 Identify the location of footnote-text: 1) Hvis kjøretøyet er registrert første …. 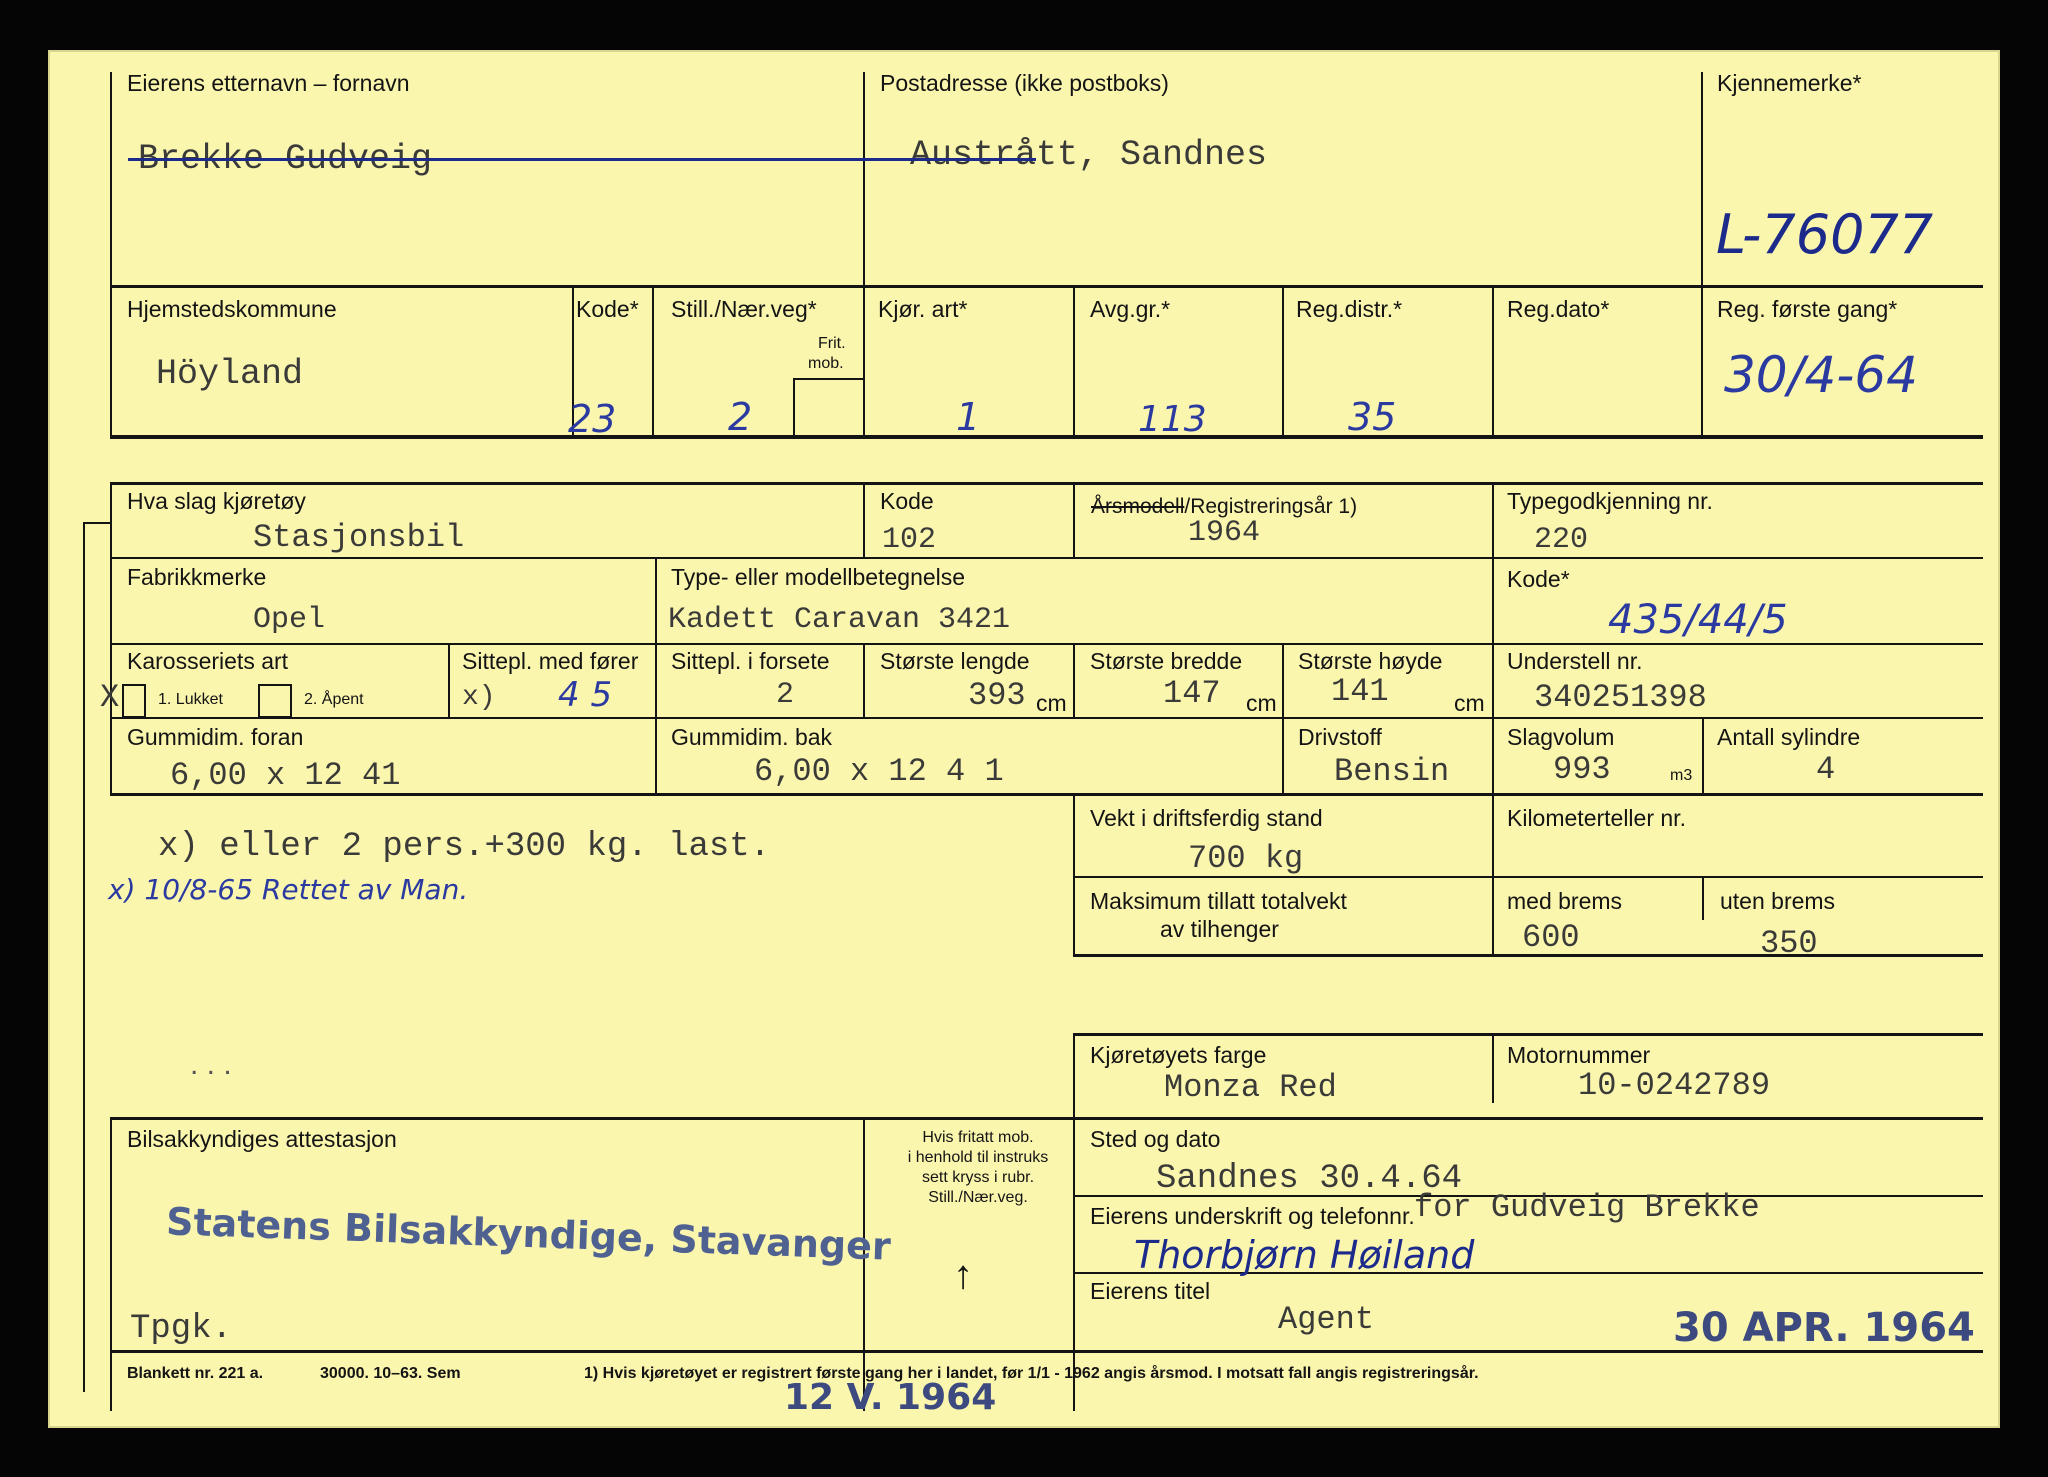
(1031, 1373).